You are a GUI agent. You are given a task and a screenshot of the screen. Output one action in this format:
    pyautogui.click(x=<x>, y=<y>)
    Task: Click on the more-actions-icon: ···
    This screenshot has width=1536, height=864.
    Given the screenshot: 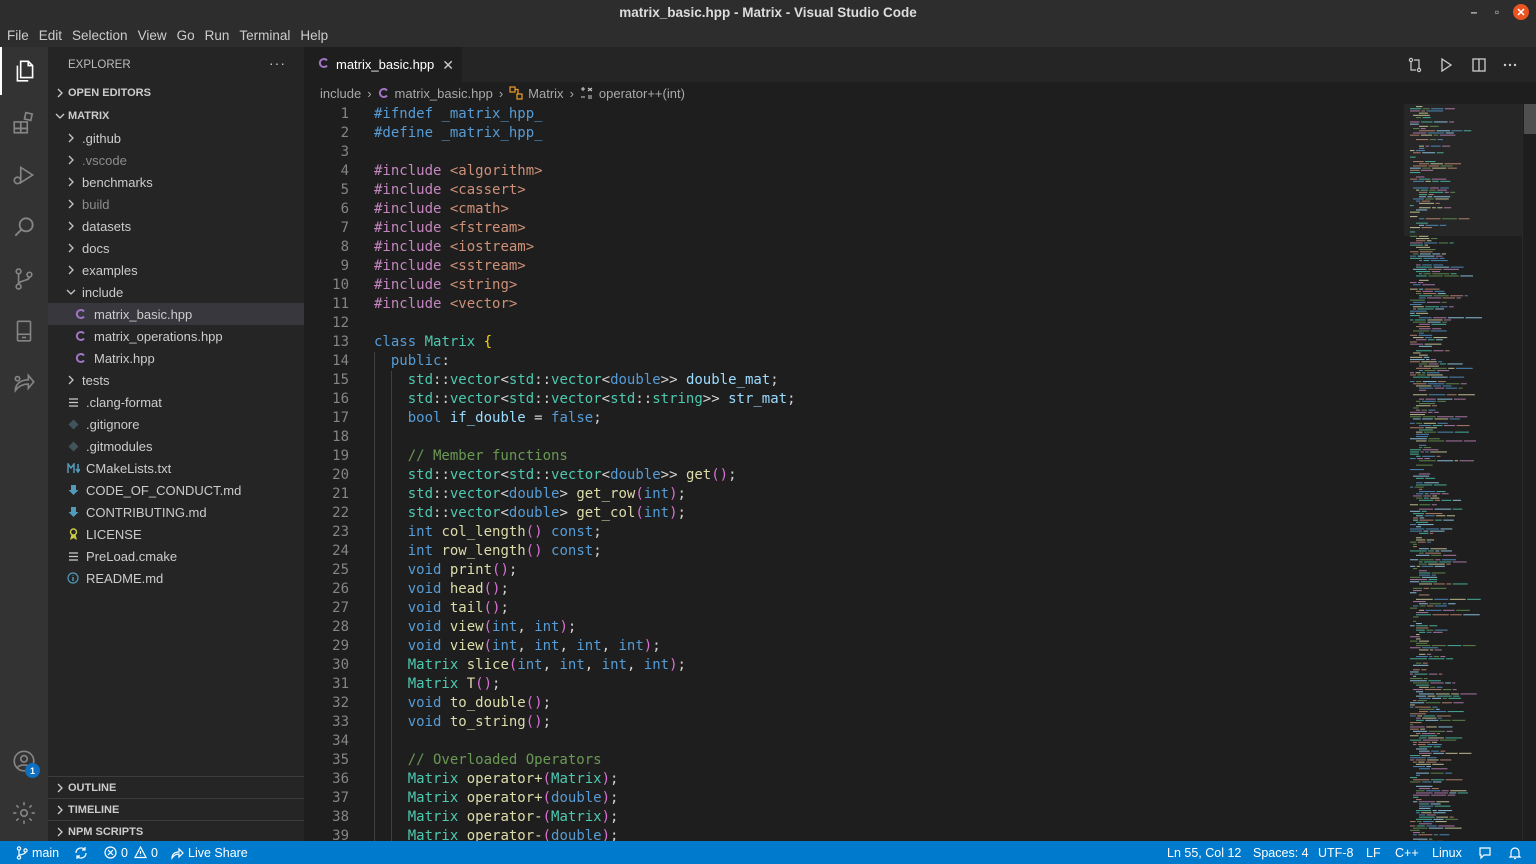 What is the action you would take?
    pyautogui.click(x=277, y=63)
    